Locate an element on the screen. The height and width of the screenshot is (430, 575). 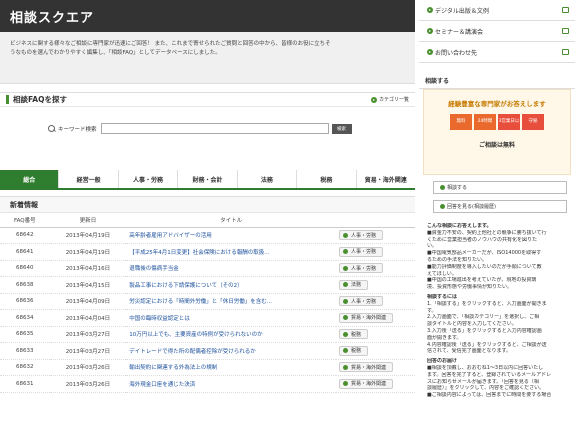
tab-finance-accounting: 財務・会計 is located at coordinates (207, 179).